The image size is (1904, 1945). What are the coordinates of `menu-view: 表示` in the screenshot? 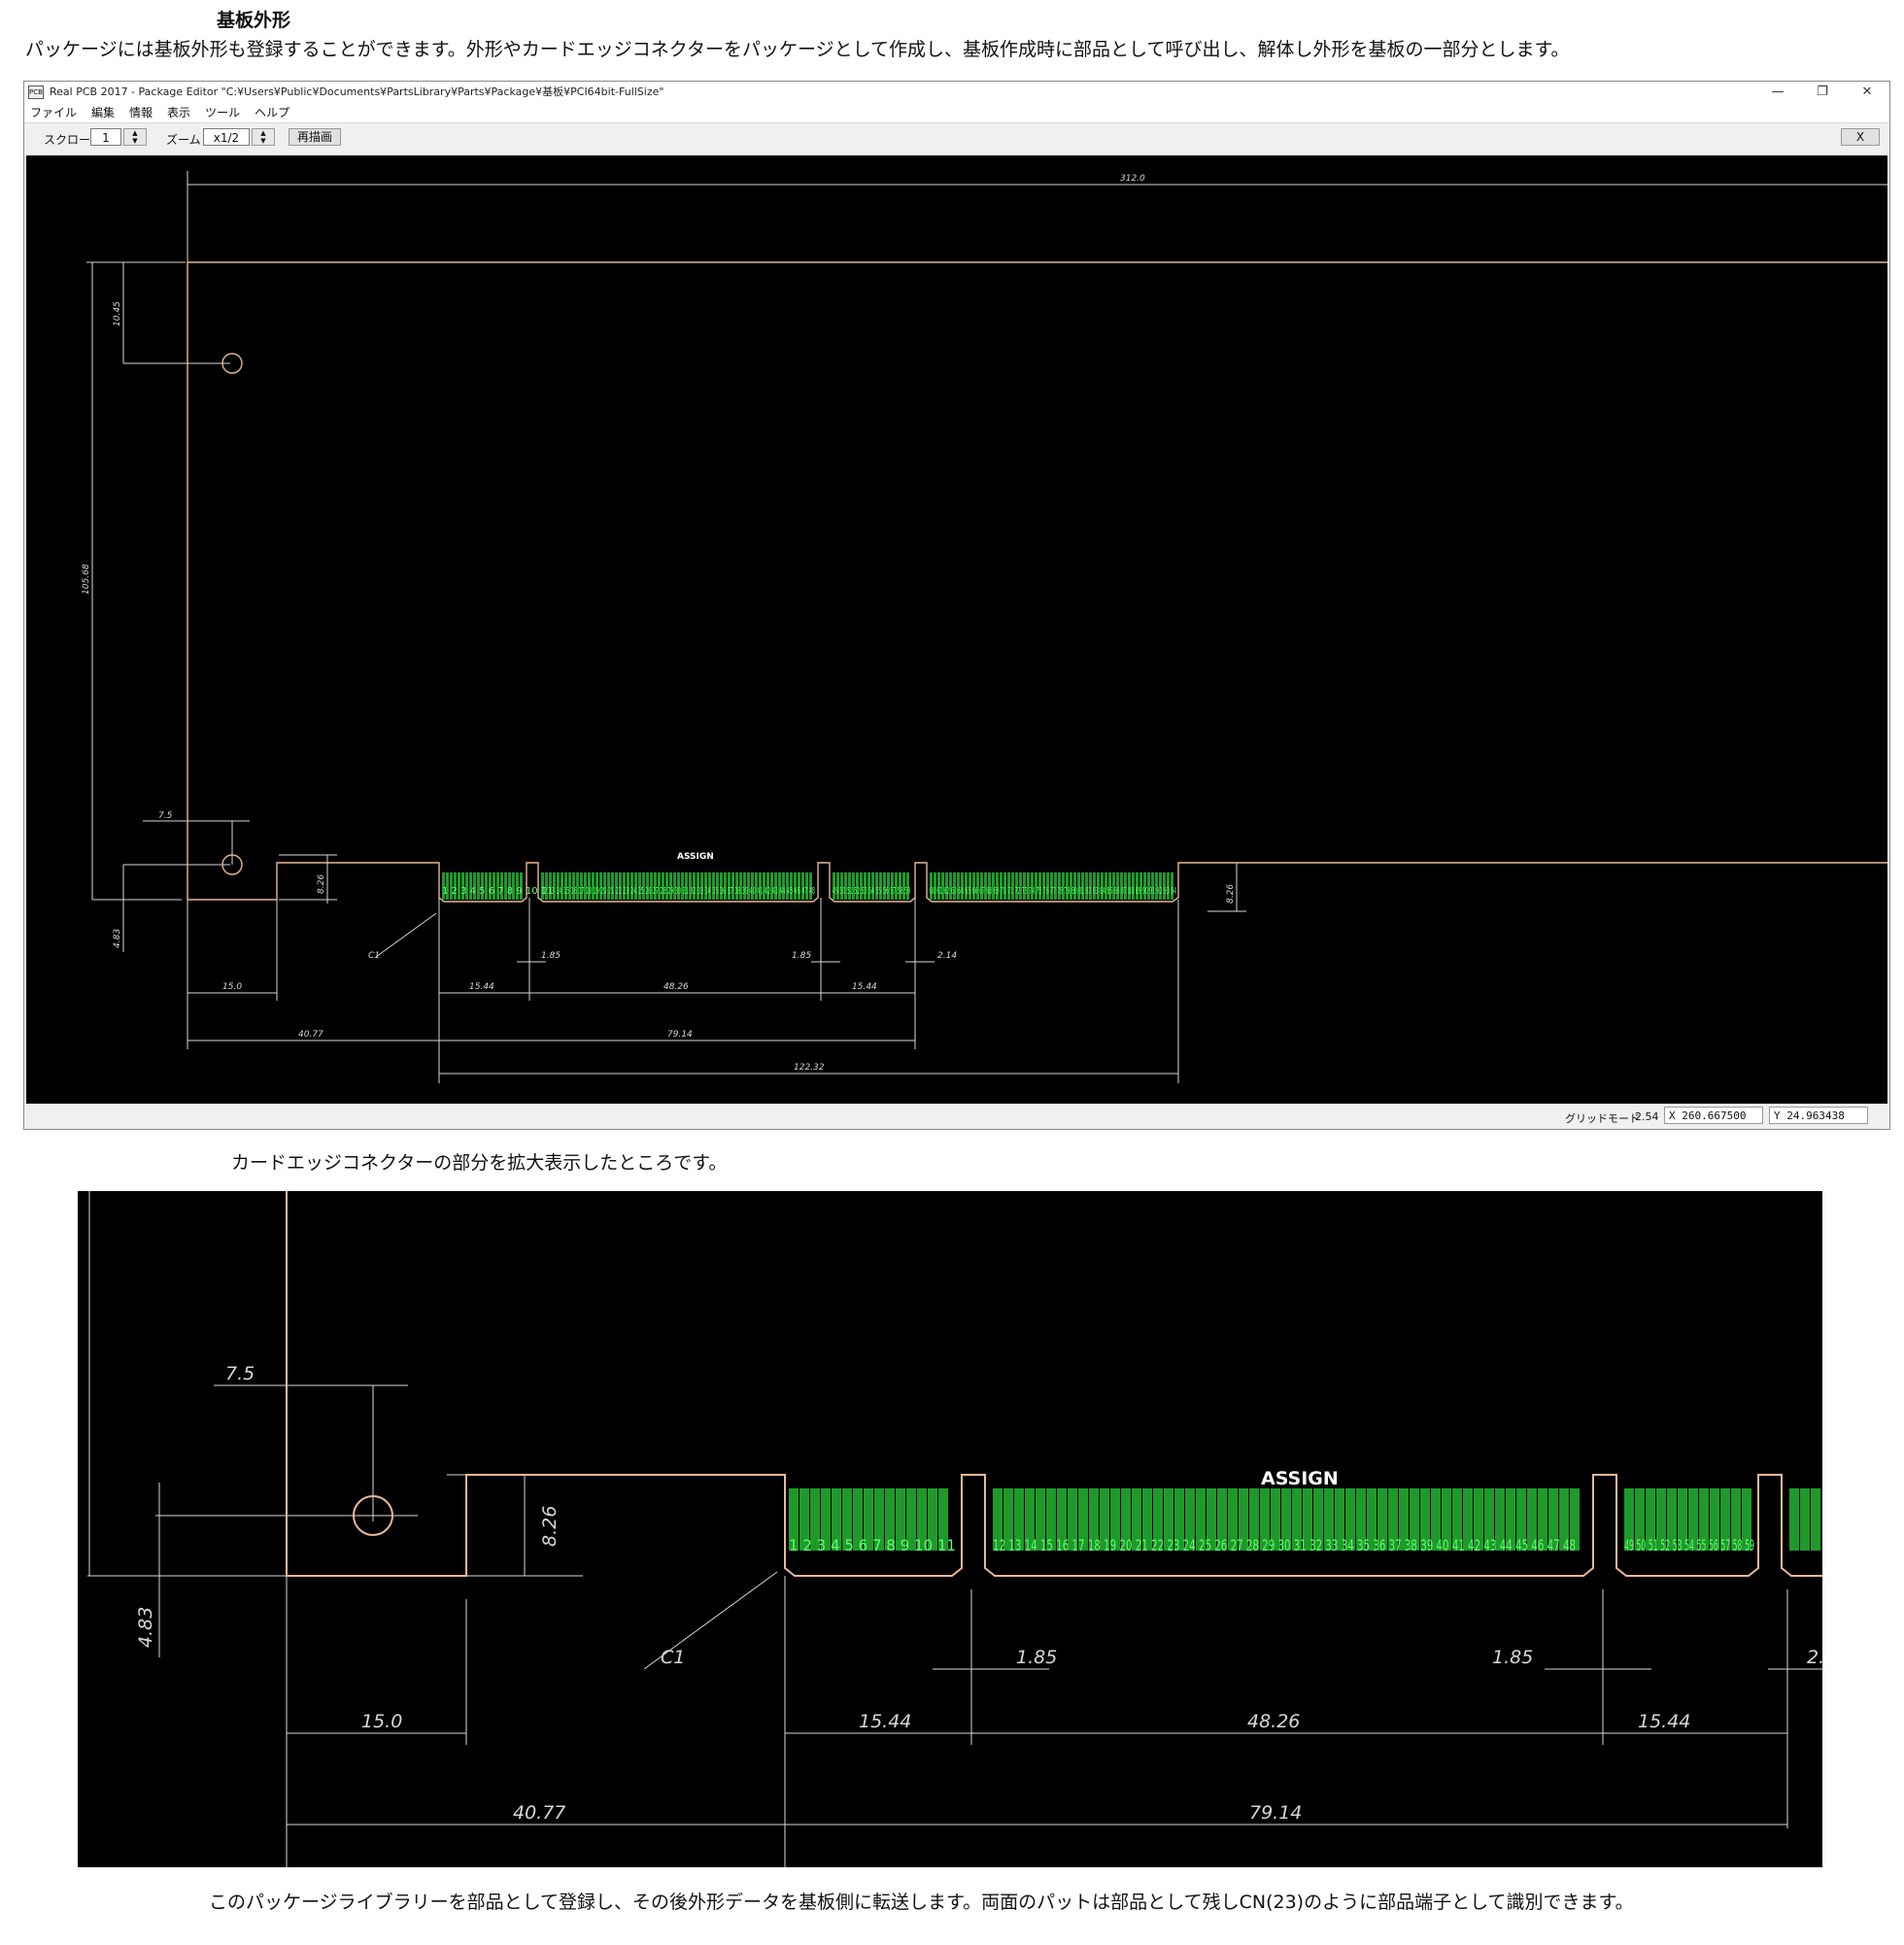 It's located at (180, 113).